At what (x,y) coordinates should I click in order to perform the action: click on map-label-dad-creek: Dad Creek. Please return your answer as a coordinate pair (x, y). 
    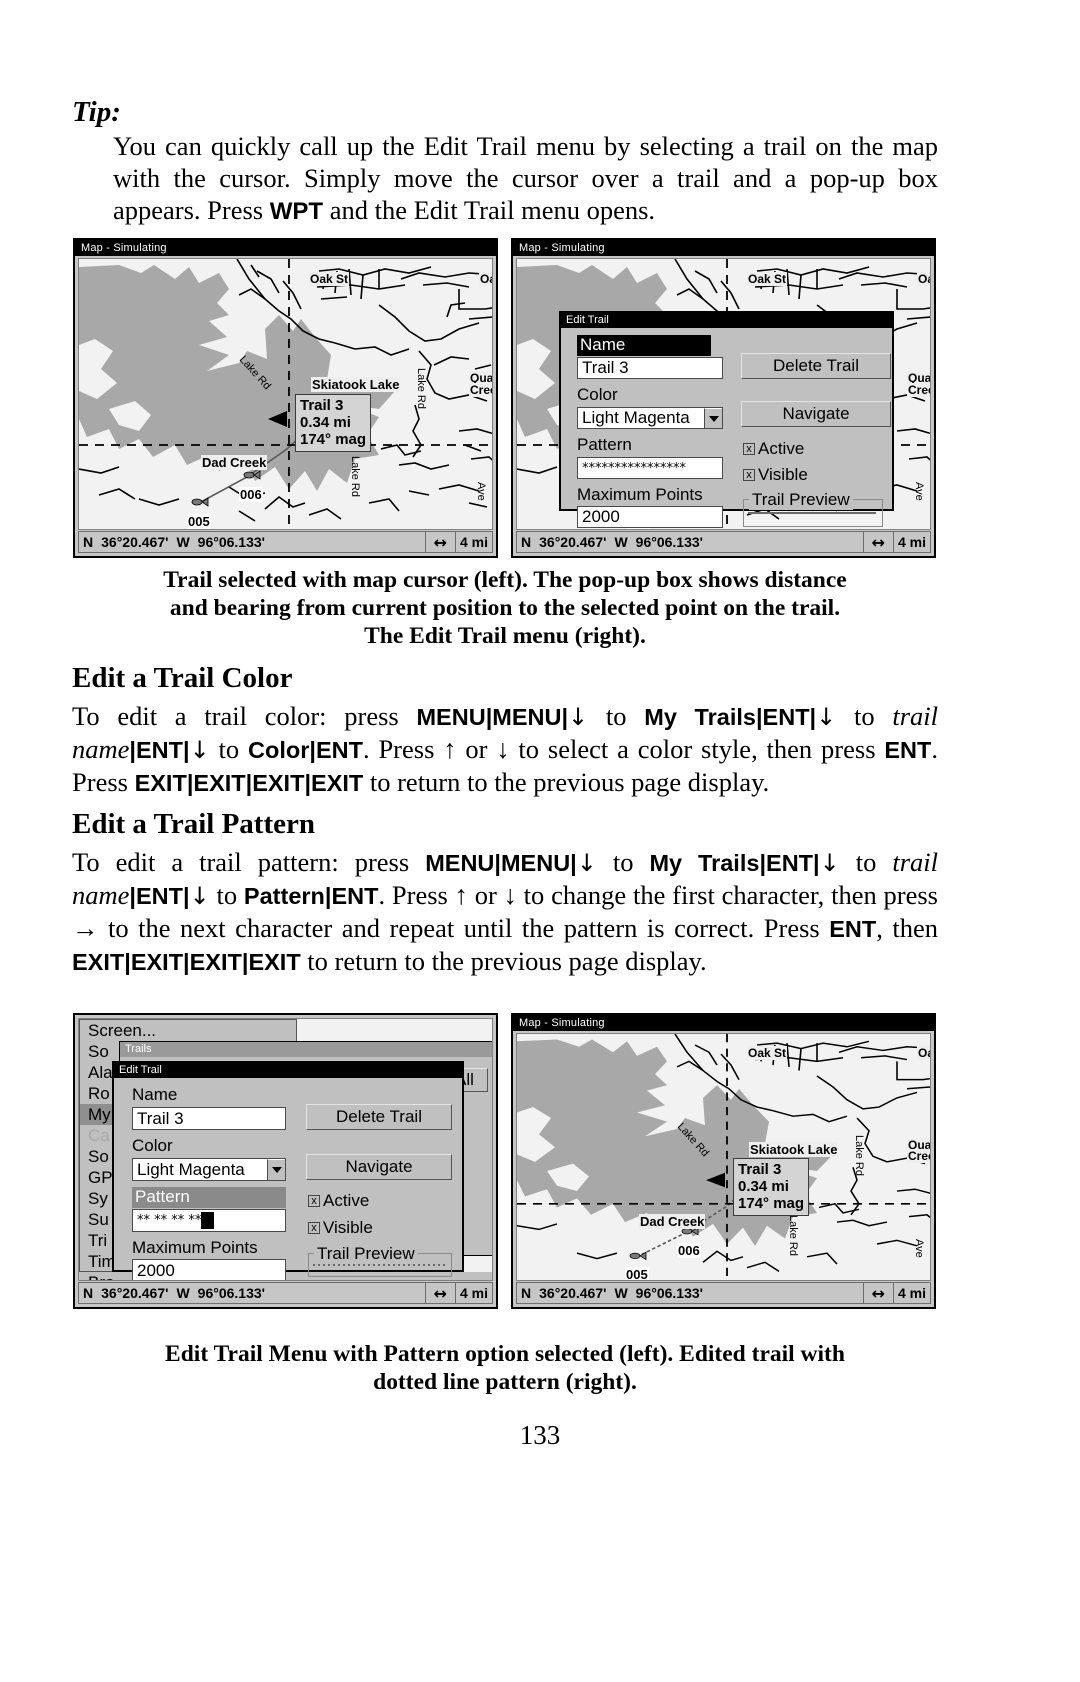
    Looking at the image, I should click on (234, 462).